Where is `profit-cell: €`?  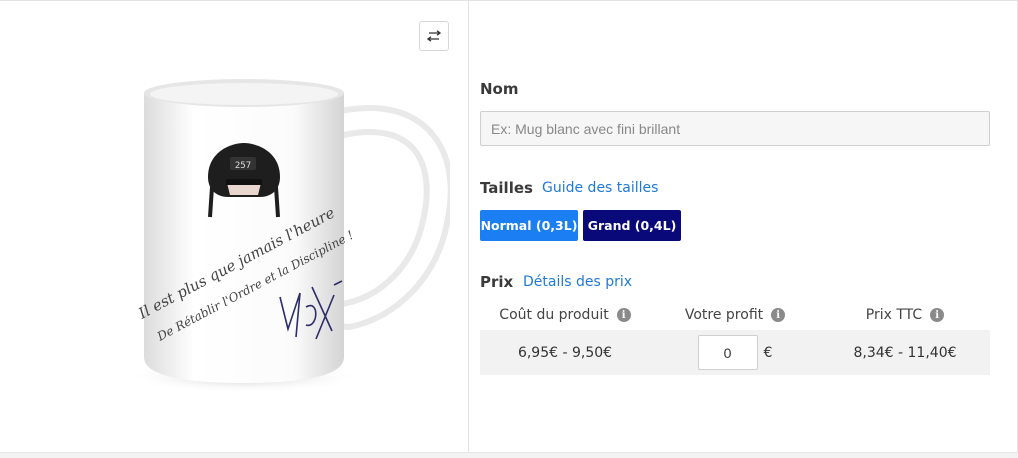 profit-cell: € is located at coordinates (735, 352).